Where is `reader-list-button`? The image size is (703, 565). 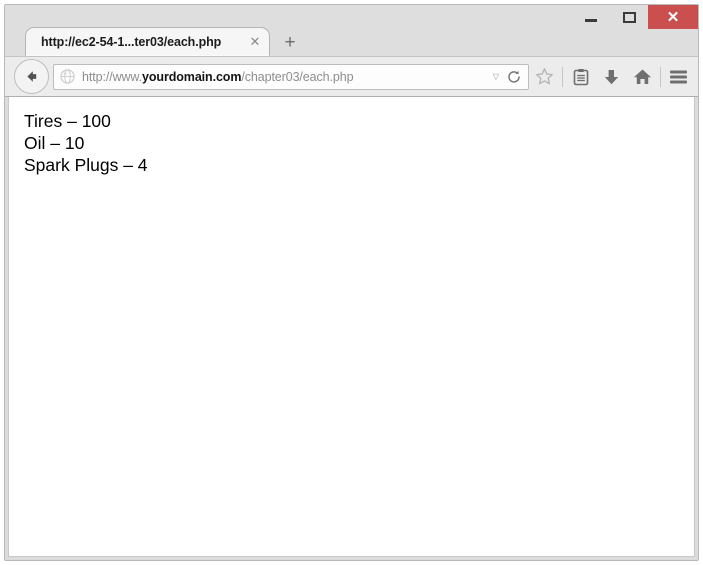 reader-list-button is located at coordinates (580, 76).